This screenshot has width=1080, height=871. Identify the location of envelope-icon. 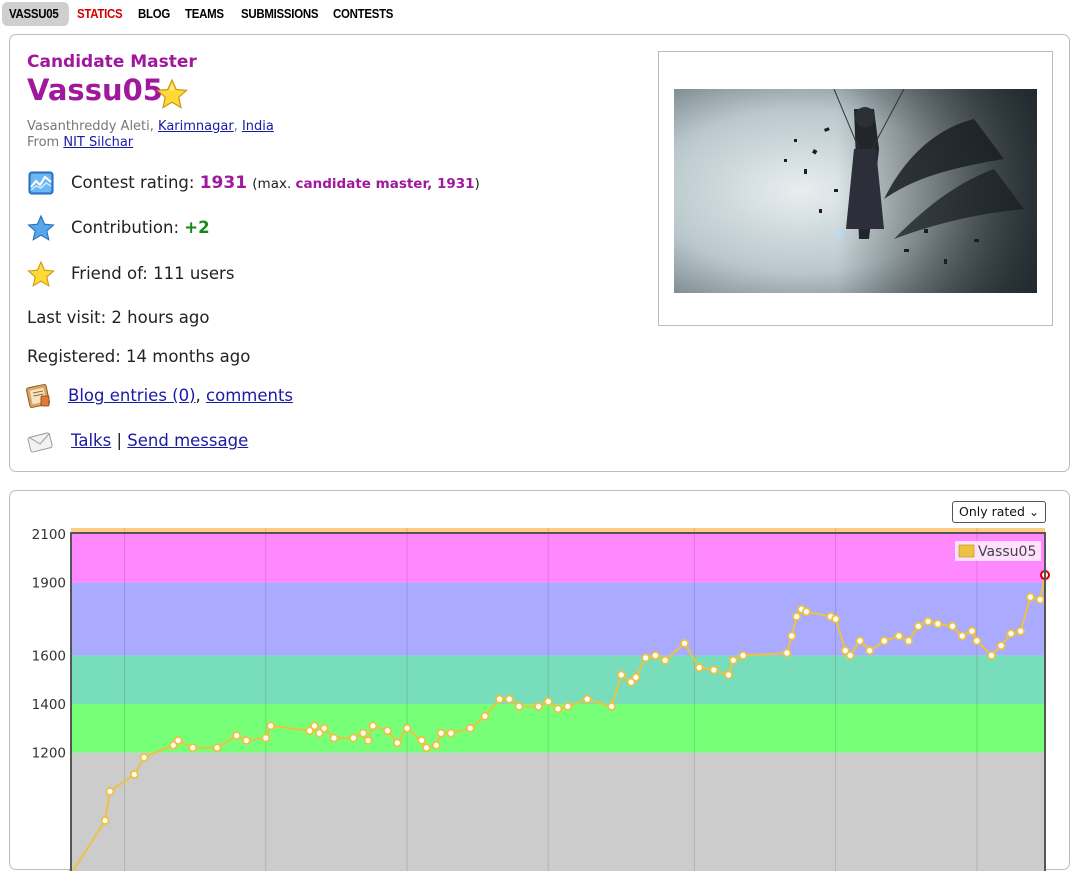
(40, 441).